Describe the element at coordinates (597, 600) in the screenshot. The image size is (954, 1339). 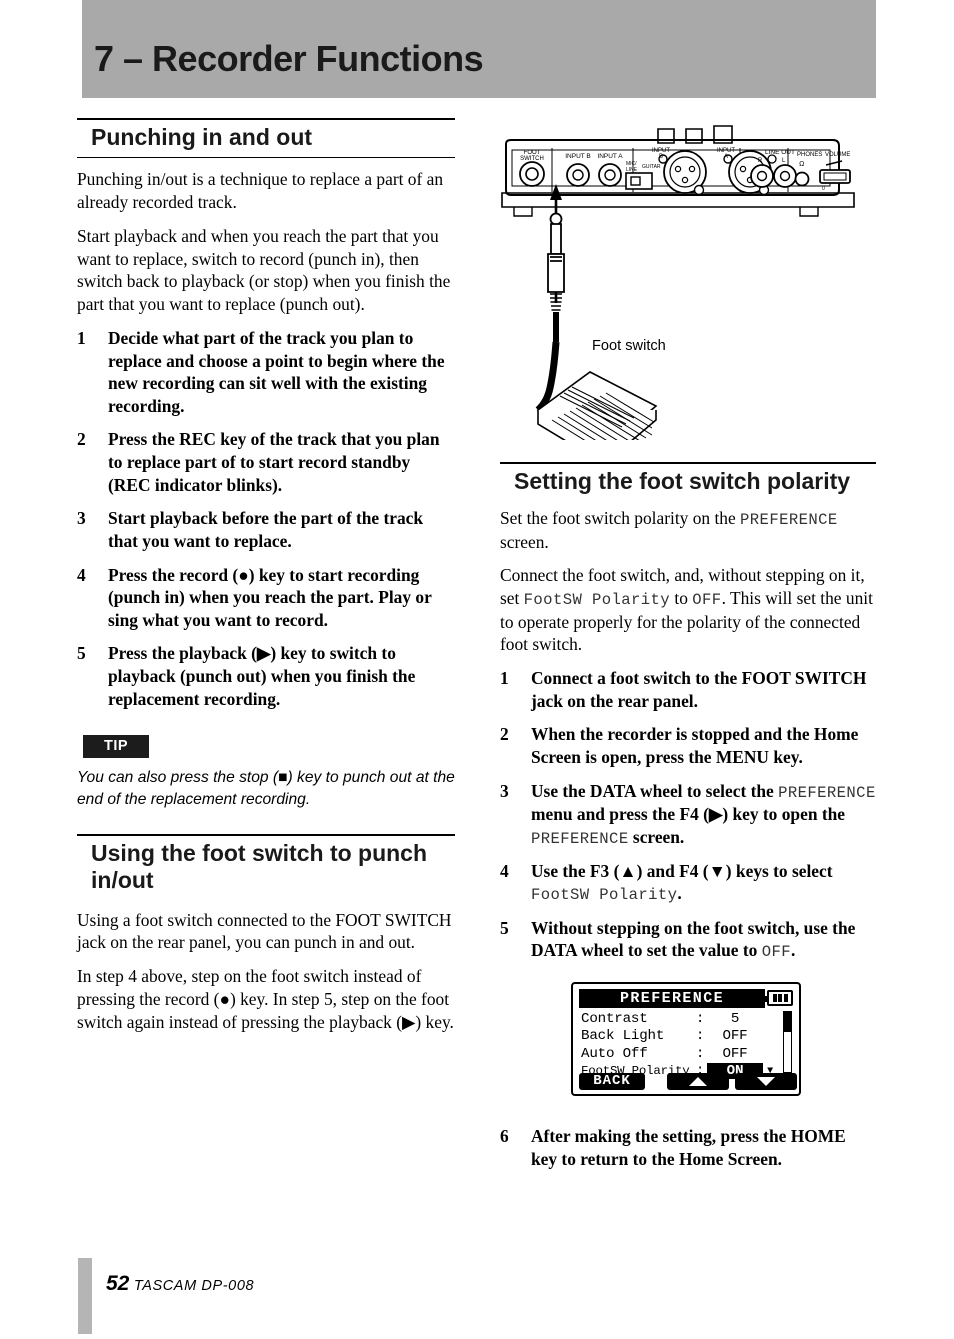
I see `lcd-term: FootSW Polarity` at that location.